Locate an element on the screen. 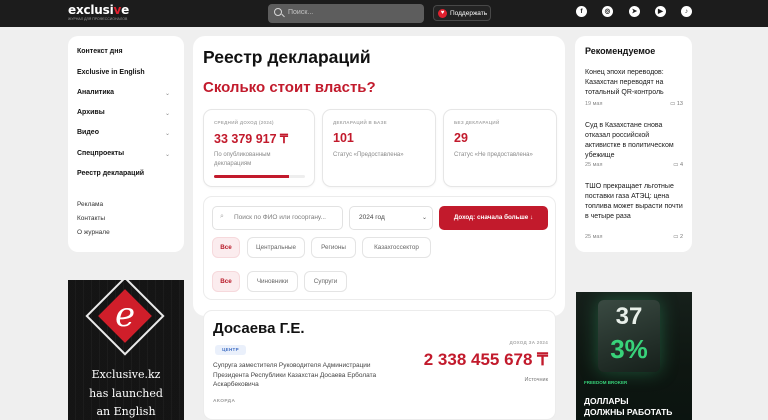 This screenshot has width=768, height=420. income-source-link: Источник is located at coordinates (507, 380).